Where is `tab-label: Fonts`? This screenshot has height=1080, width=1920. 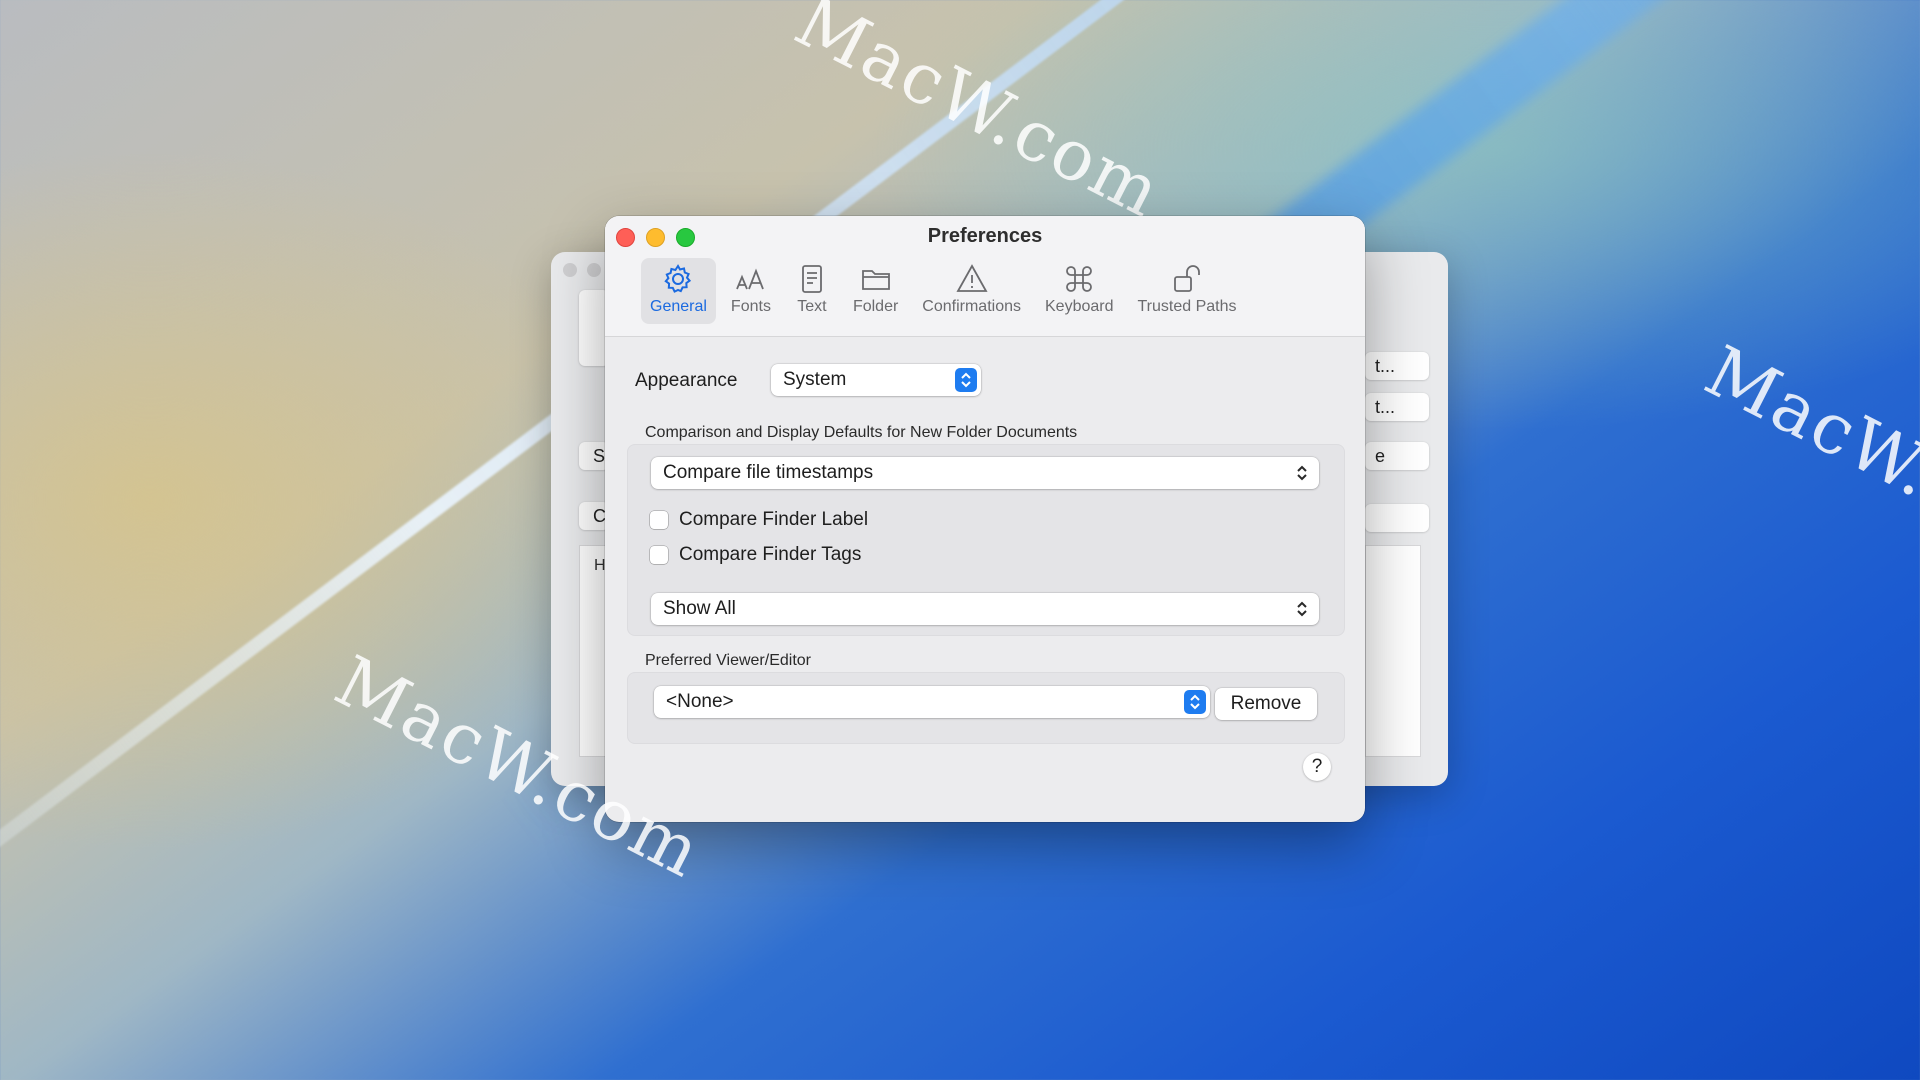 tab-label: Fonts is located at coordinates (750, 306).